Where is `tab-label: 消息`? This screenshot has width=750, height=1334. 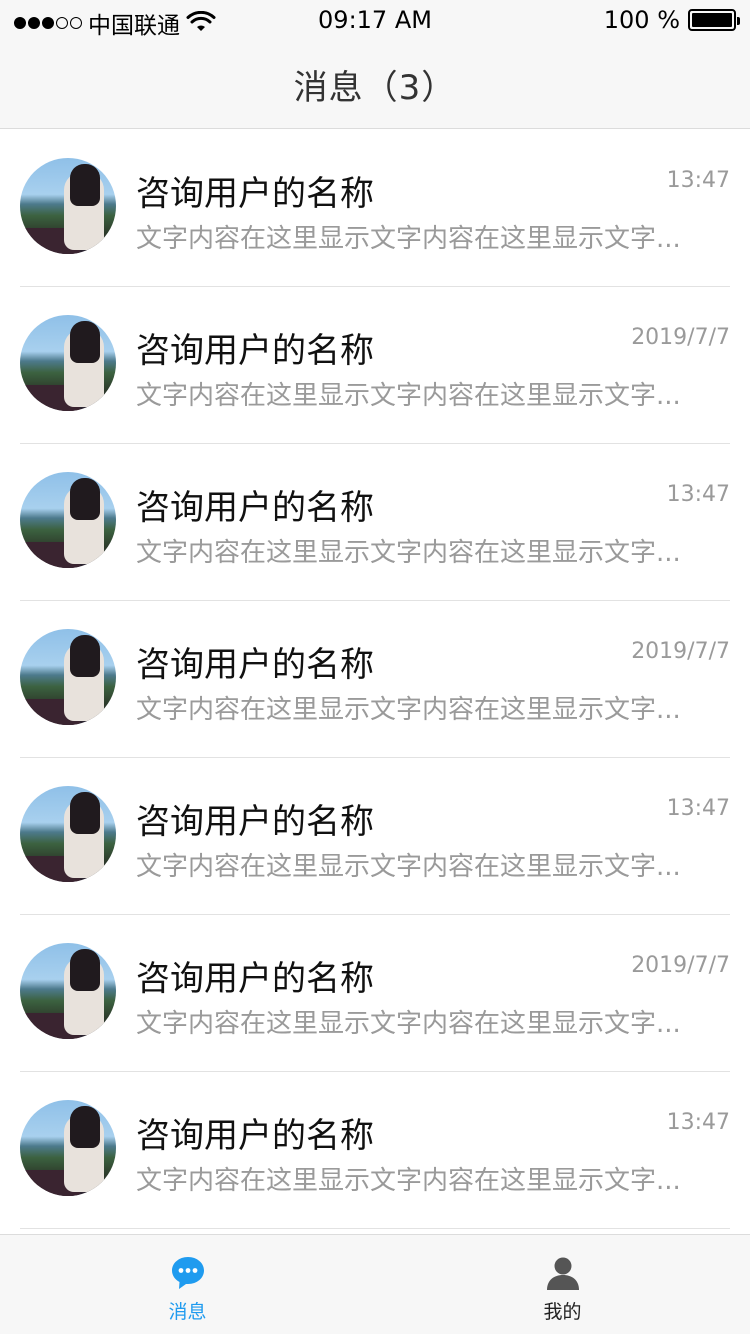 tab-label: 消息 is located at coordinates (187, 1312).